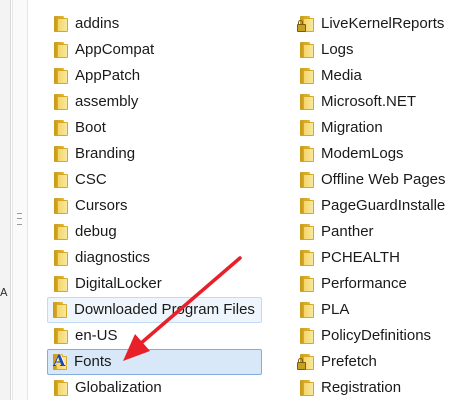 Image resolution: width=450 pixels, height=401 pixels. I want to click on folder-name: Globalization, so click(118, 387).